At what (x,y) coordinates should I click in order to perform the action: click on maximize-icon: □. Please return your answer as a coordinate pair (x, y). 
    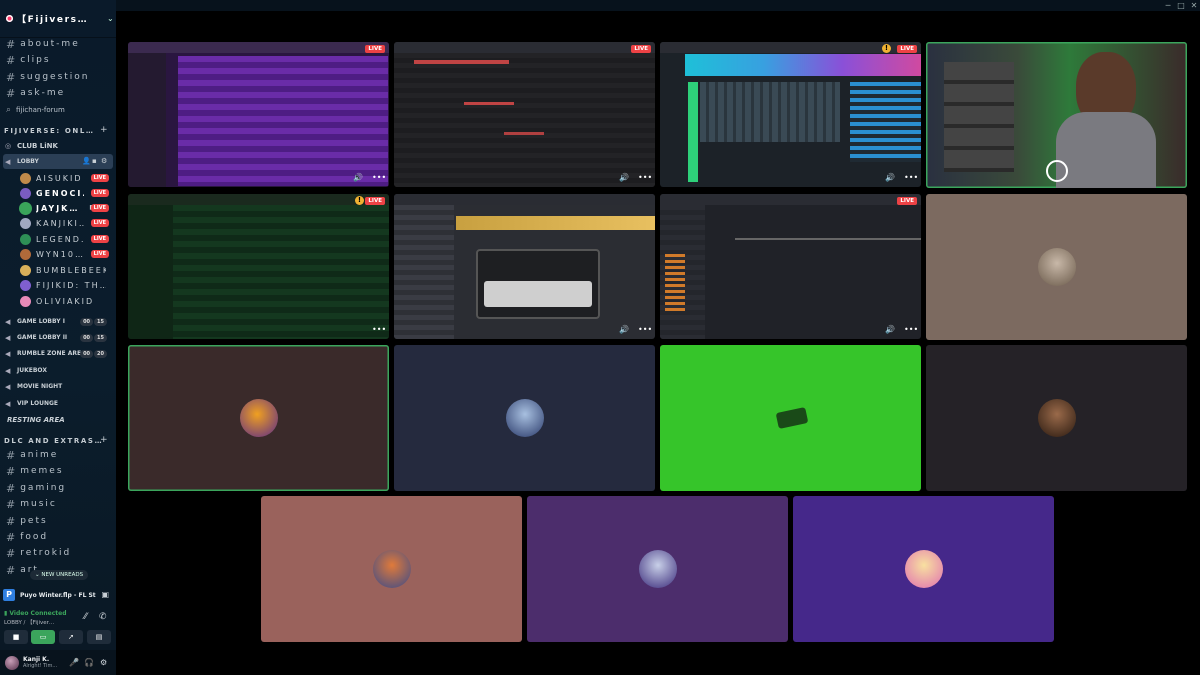
    Looking at the image, I should click on (1181, 5).